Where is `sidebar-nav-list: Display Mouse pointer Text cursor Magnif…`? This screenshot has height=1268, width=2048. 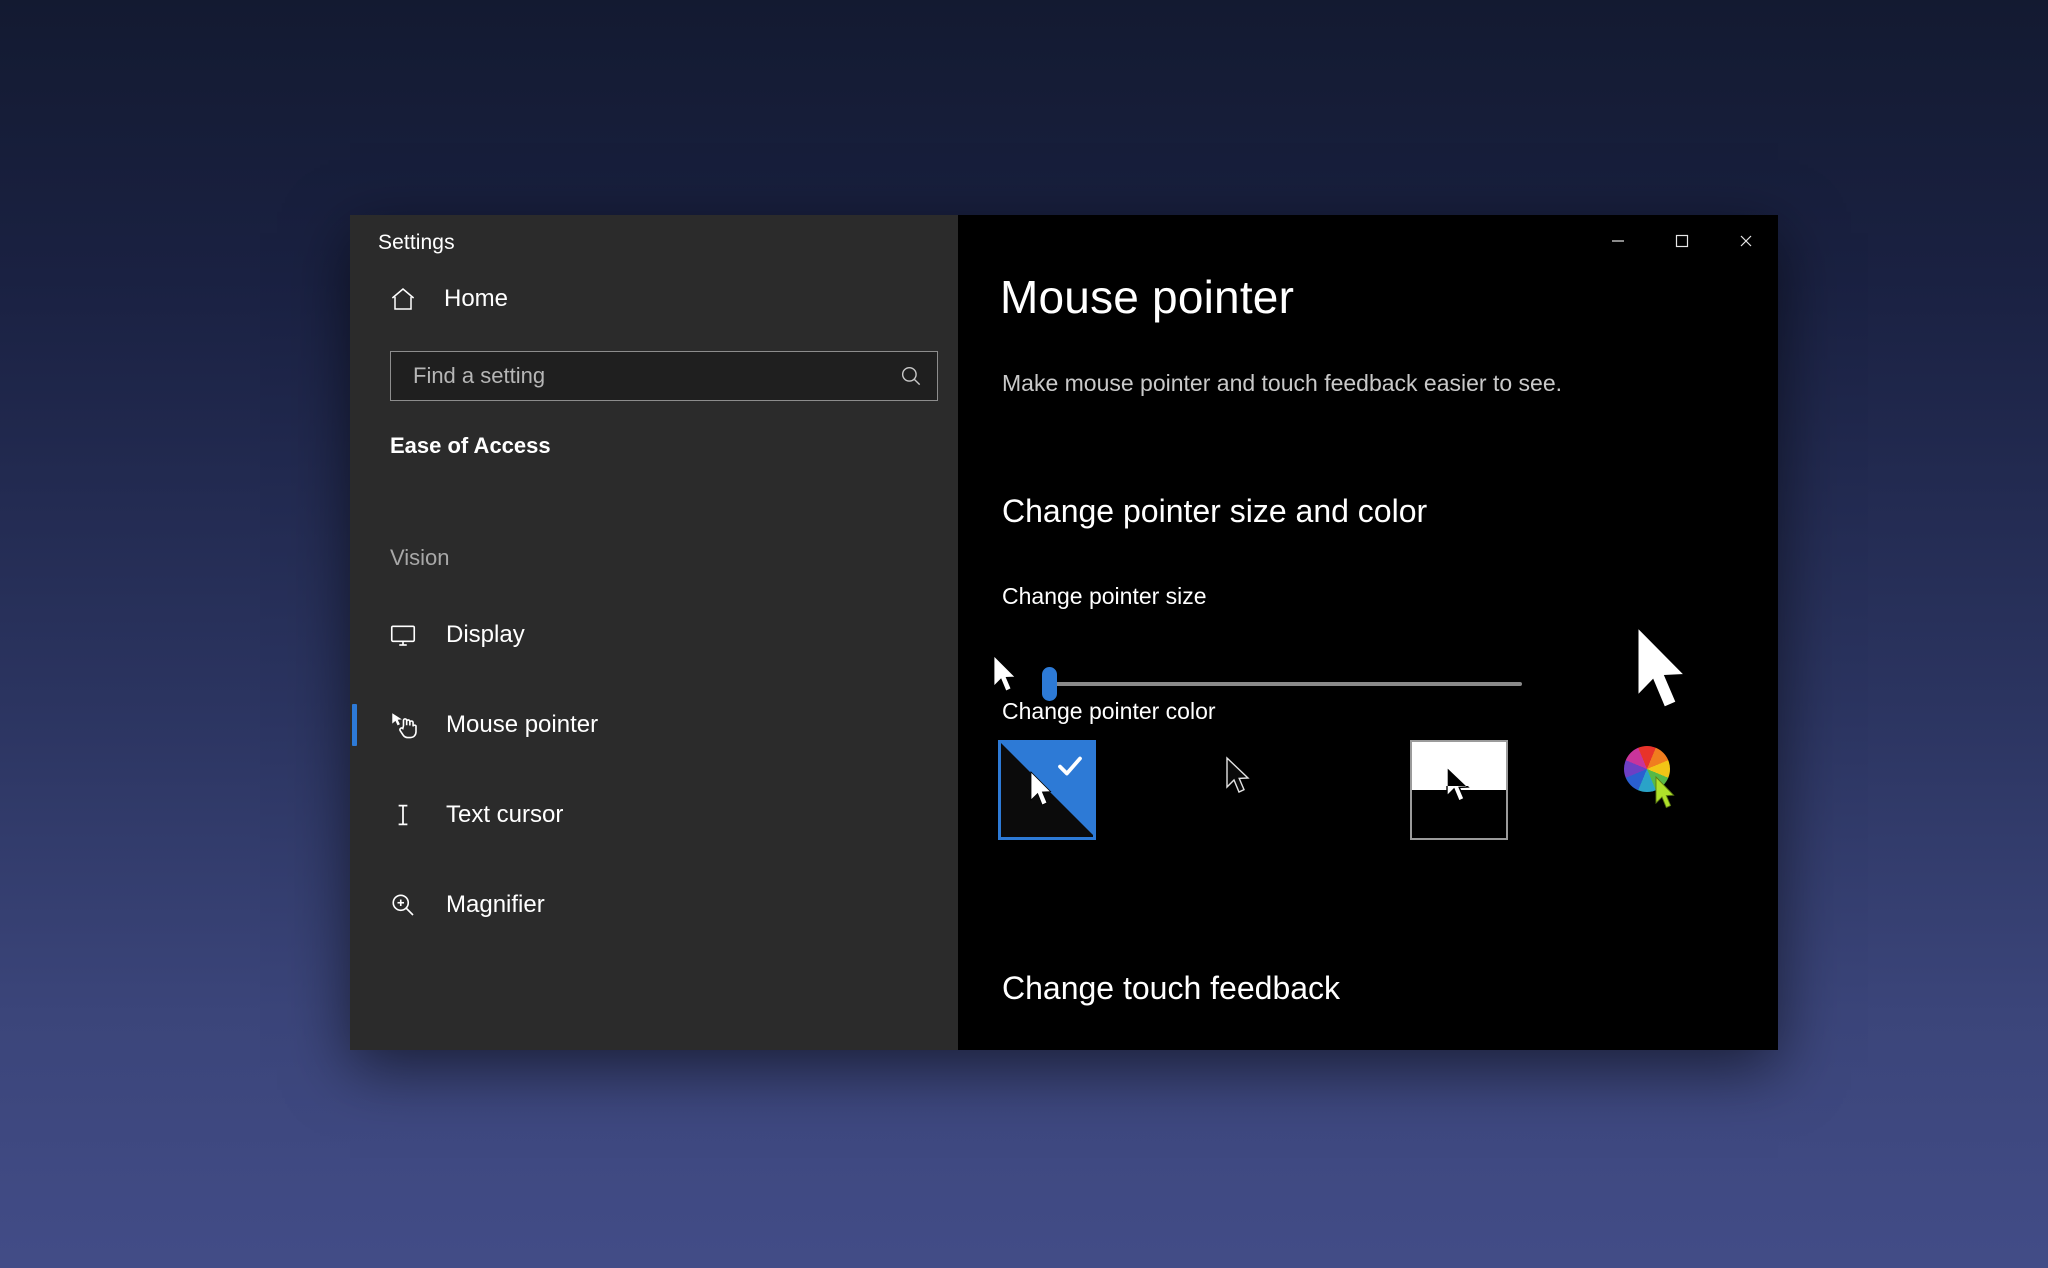 sidebar-nav-list: Display Mouse pointer Text cursor Magnif… is located at coordinates (654, 770).